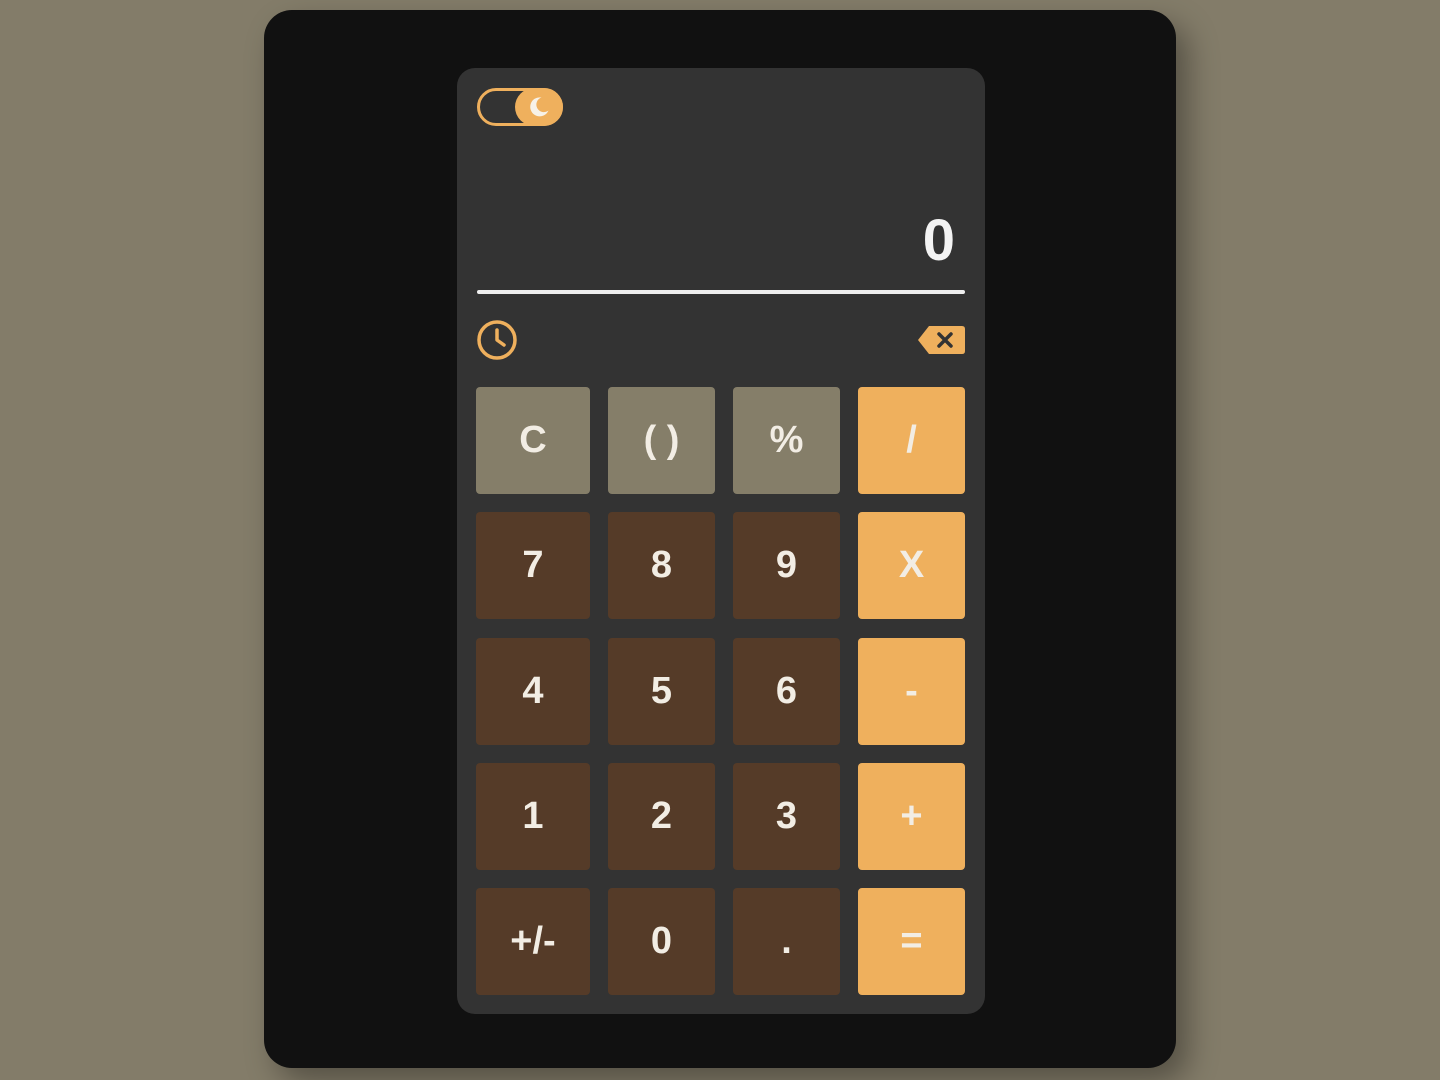 This screenshot has height=1080, width=1440. Describe the element at coordinates (533, 941) in the screenshot. I see `negate-button: +/-` at that location.